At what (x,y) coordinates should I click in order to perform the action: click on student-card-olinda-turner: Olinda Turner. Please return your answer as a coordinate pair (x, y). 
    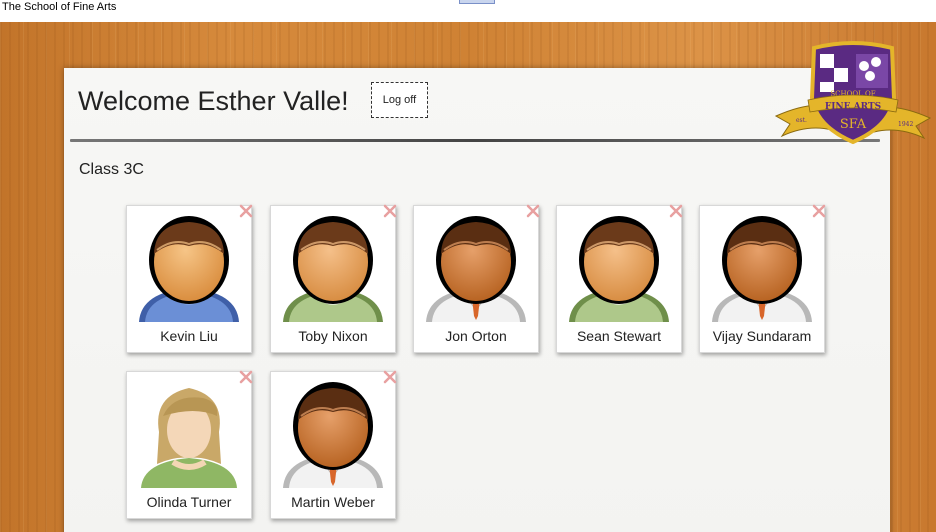
    Looking at the image, I should click on (190, 444).